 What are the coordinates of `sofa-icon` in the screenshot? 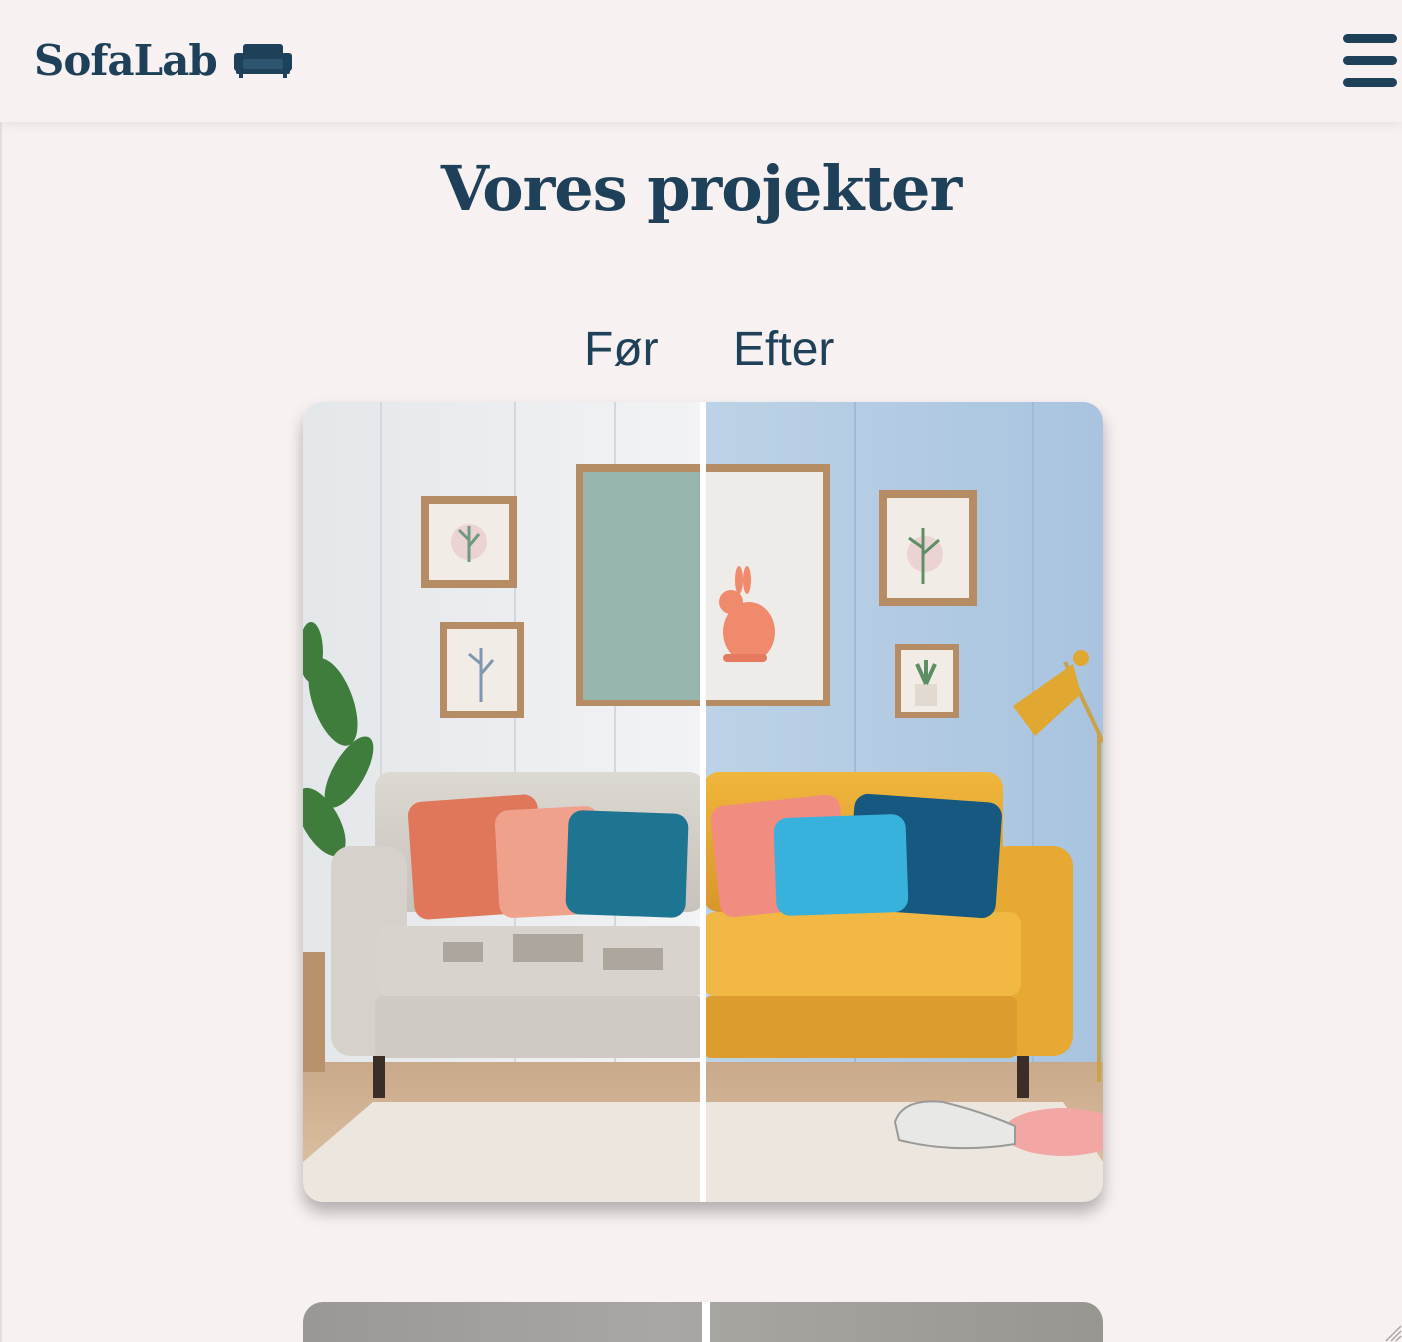 It's located at (262, 61).